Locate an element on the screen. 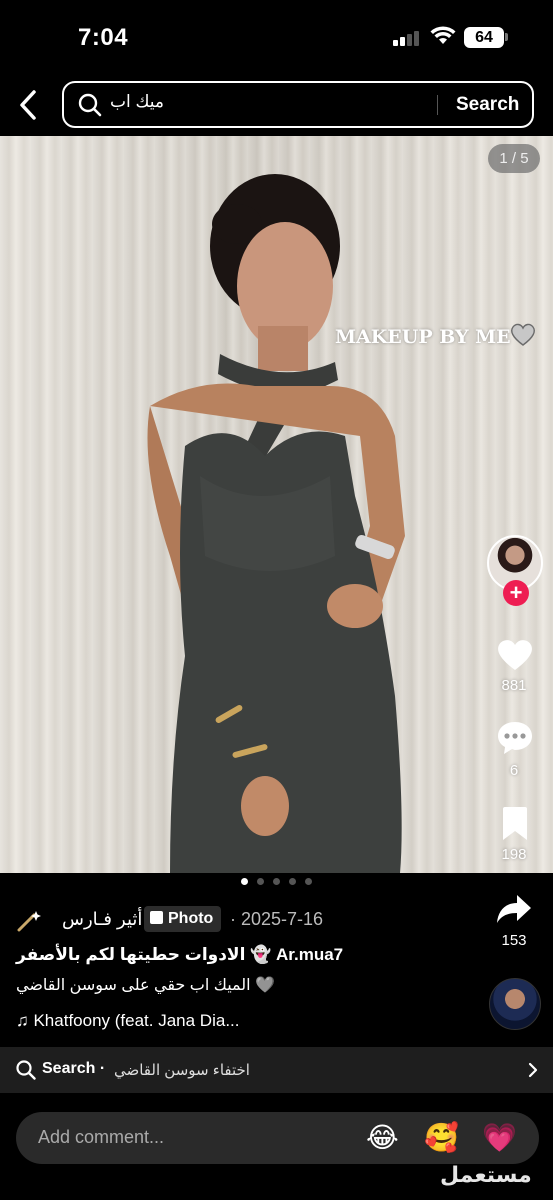 This screenshot has width=553, height=1200. share-count: 153 is located at coordinates (514, 940).